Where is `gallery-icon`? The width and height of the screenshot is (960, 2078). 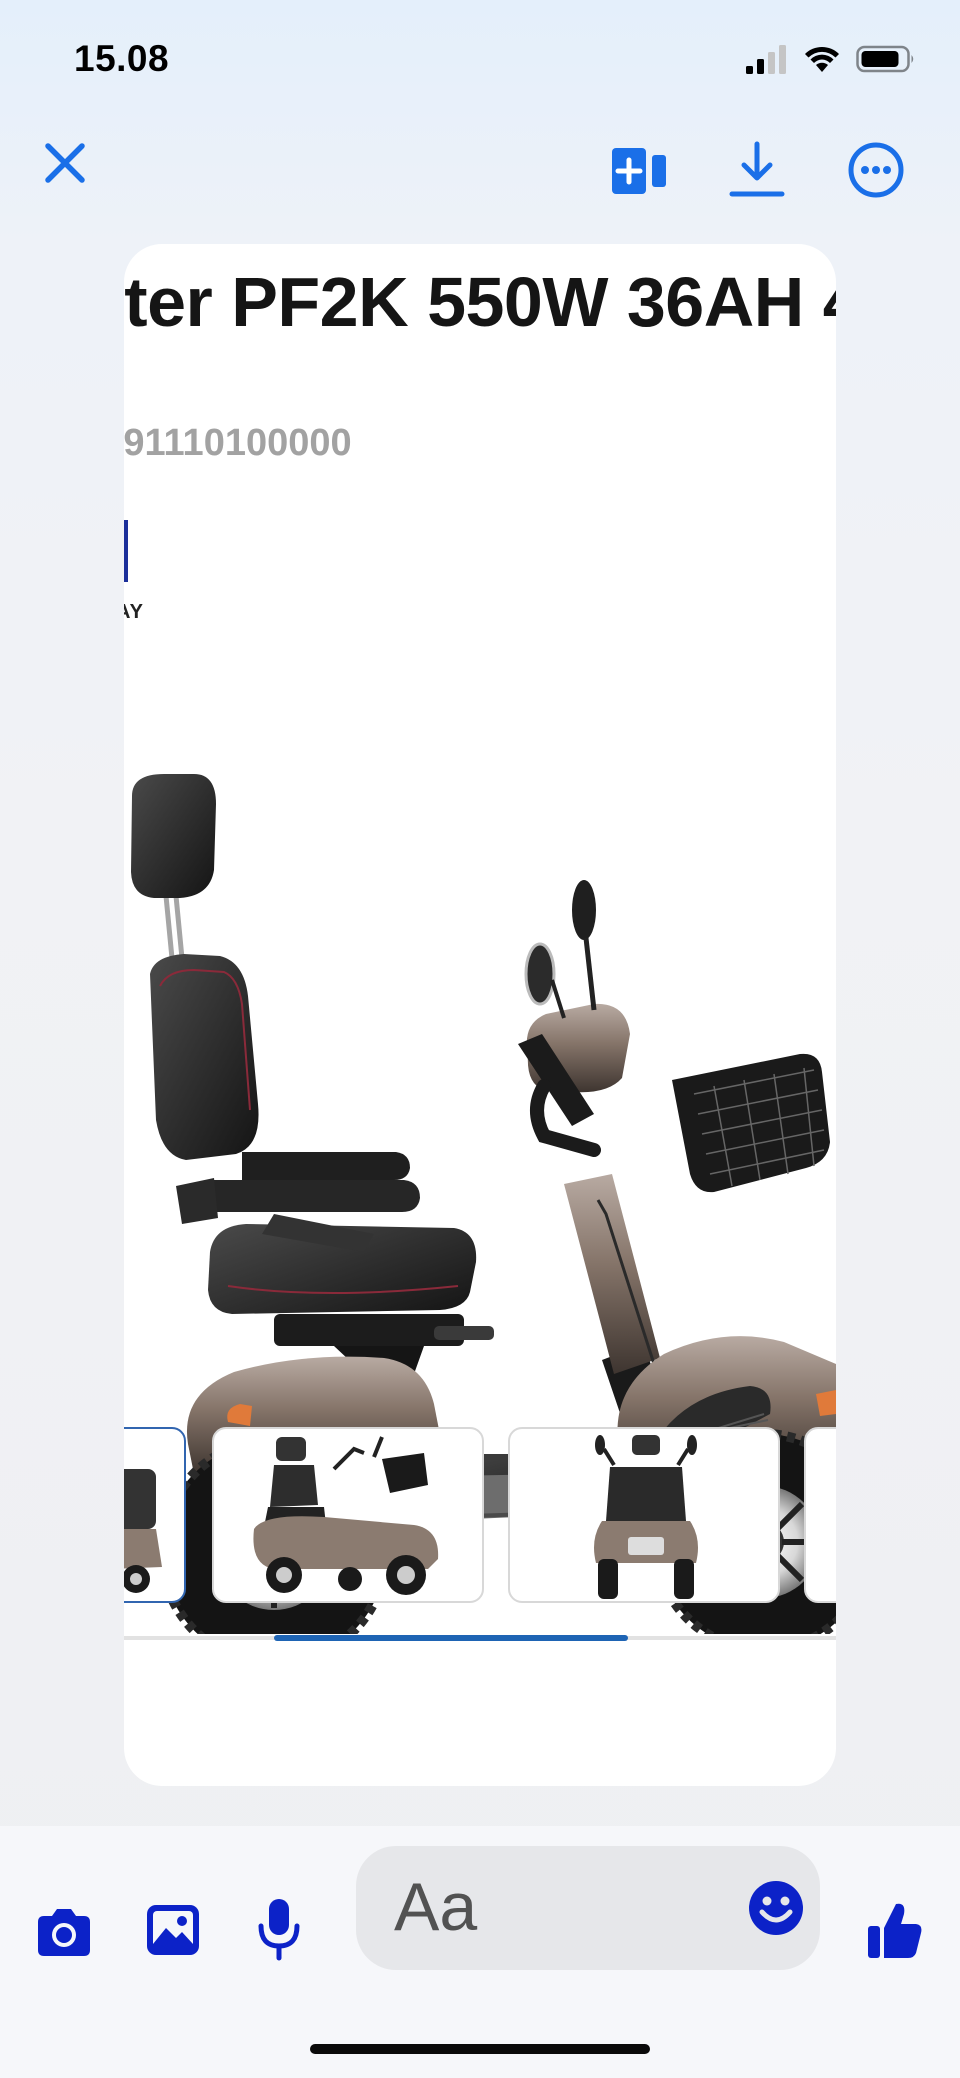
gallery-icon is located at coordinates (173, 1930).